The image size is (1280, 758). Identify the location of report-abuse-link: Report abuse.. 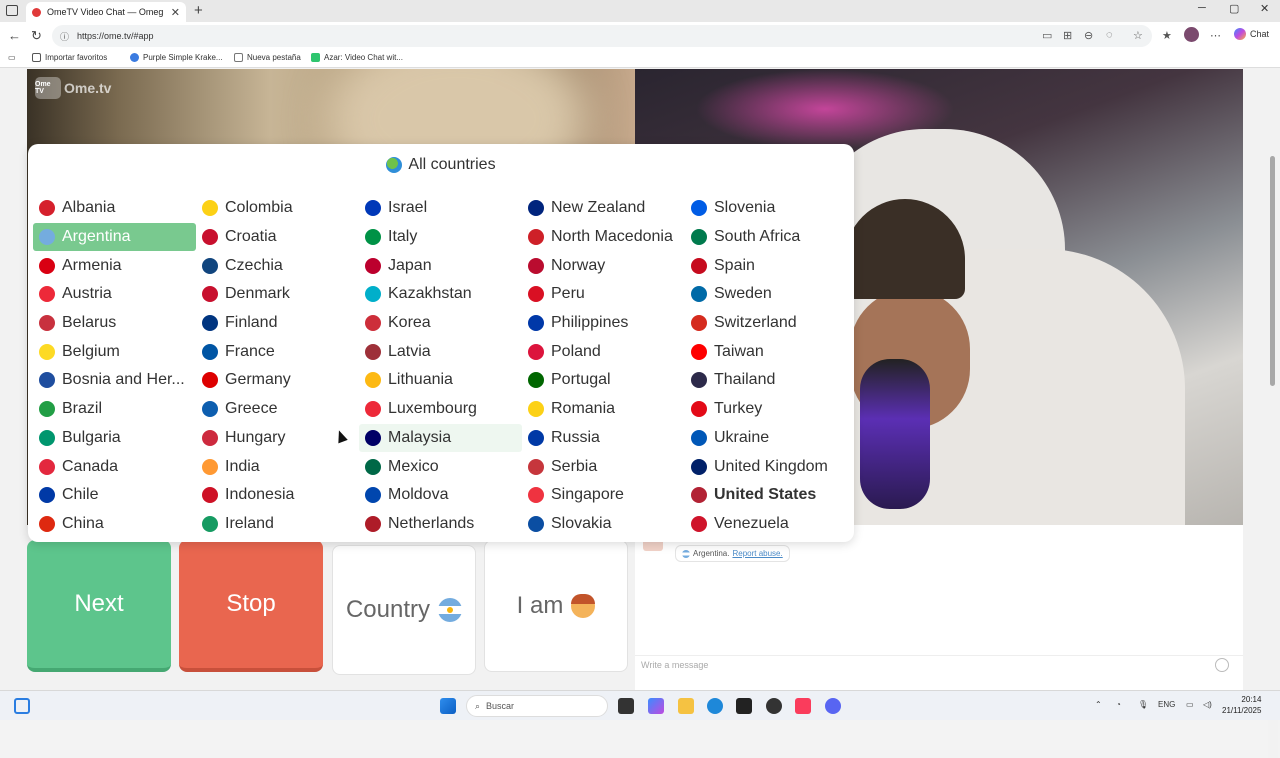
(757, 553).